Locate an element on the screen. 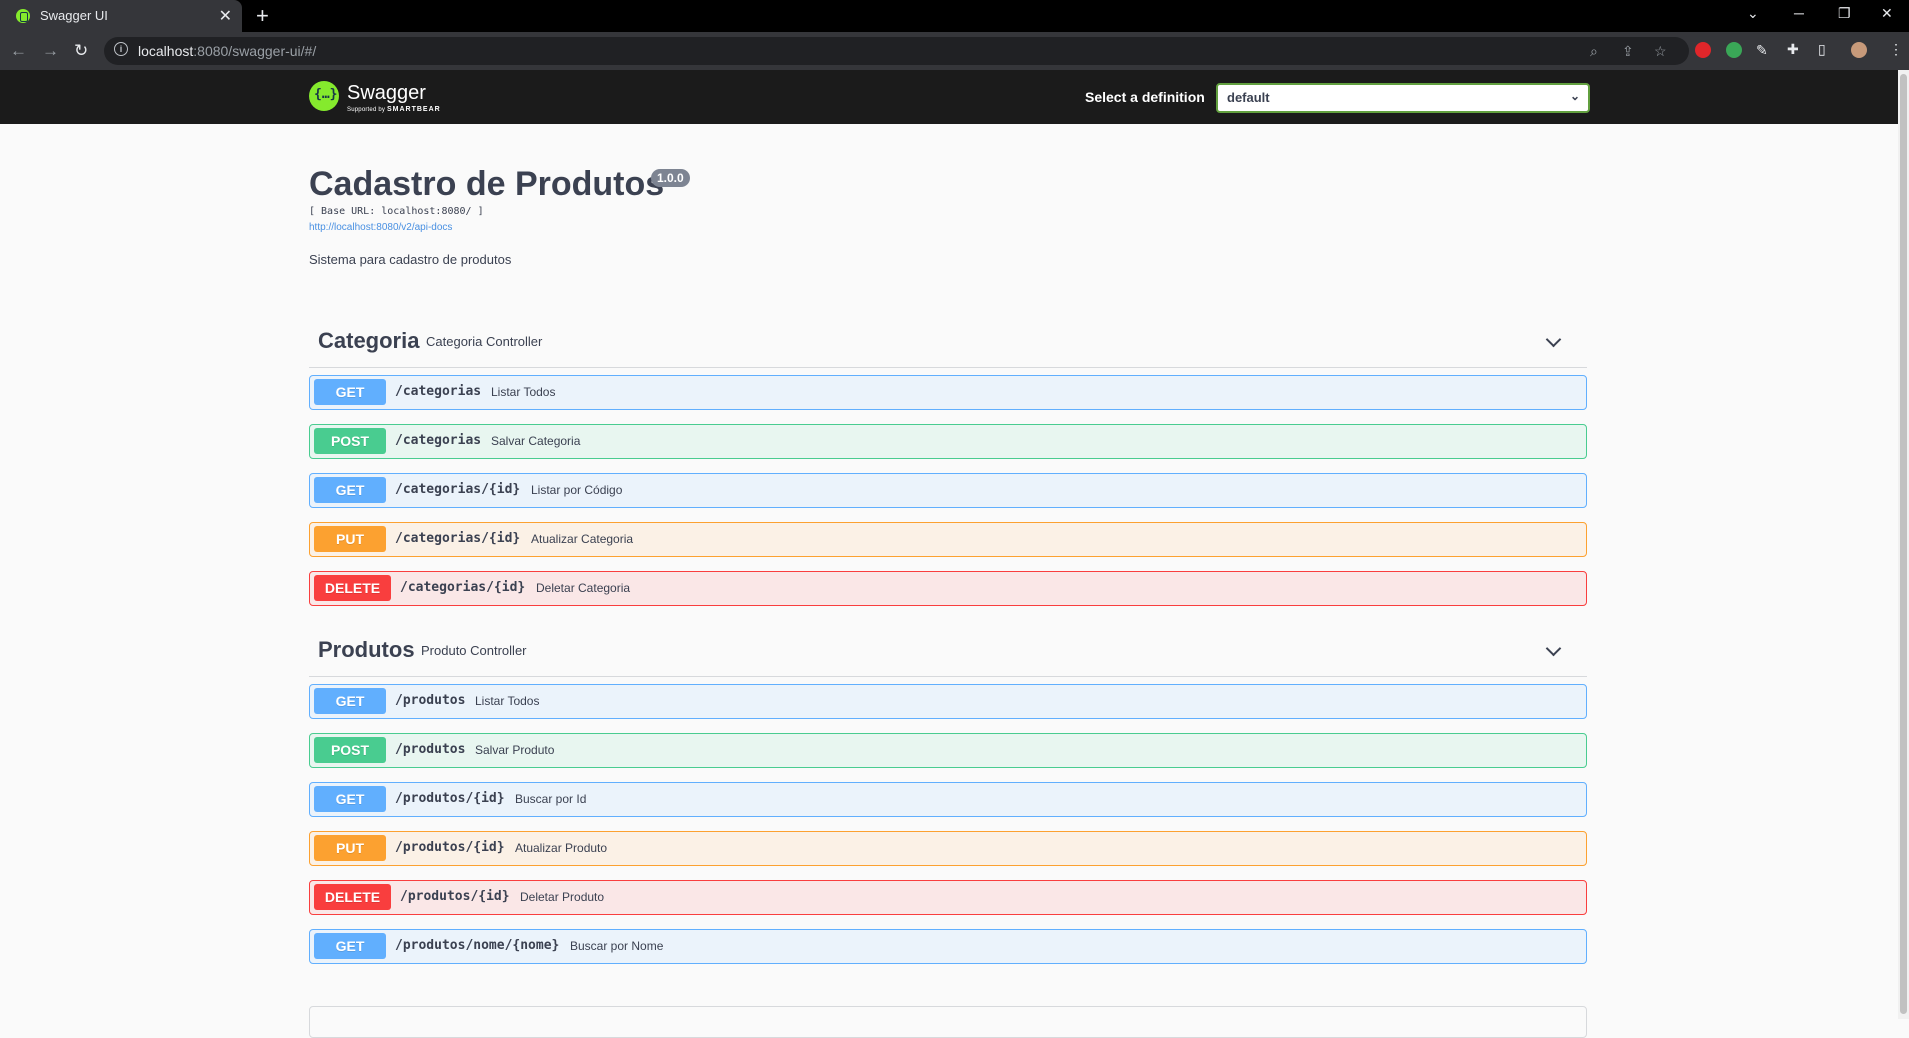  operation-row: DELETE /produtos/{id} Deletar Produto is located at coordinates (948, 897).